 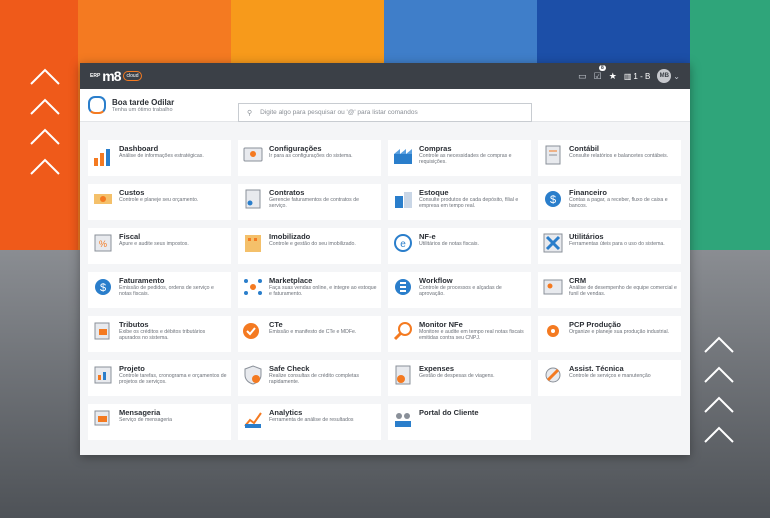 I want to click on chat-icon: ▭, so click(x=582, y=76).